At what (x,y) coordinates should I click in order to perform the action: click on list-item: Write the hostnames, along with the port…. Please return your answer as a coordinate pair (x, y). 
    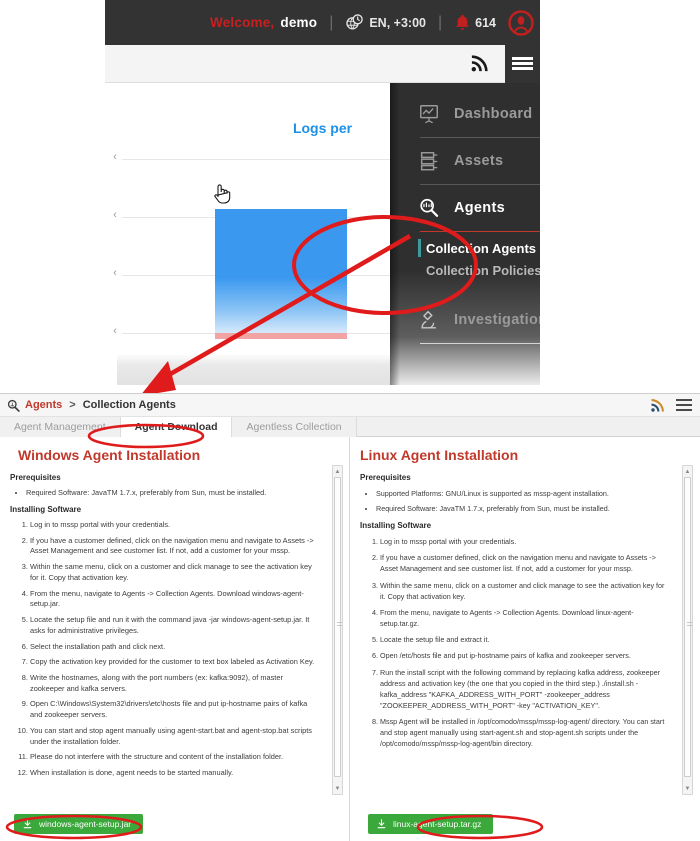
    Looking at the image, I should click on (174, 683).